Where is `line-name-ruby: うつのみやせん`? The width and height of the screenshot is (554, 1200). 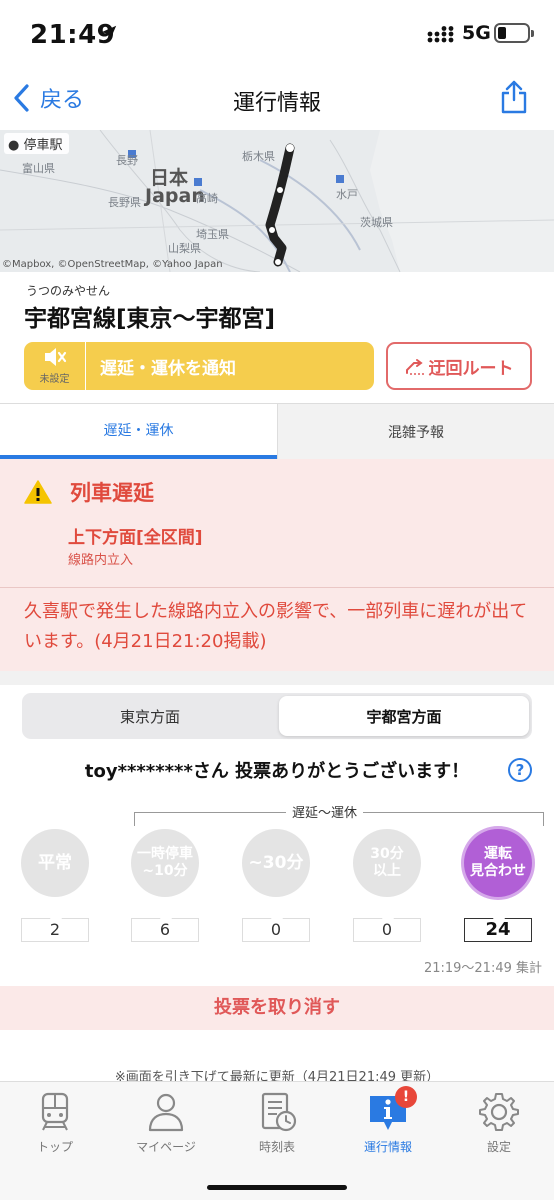
line-name-ruby: うつのみやせん is located at coordinates (68, 291).